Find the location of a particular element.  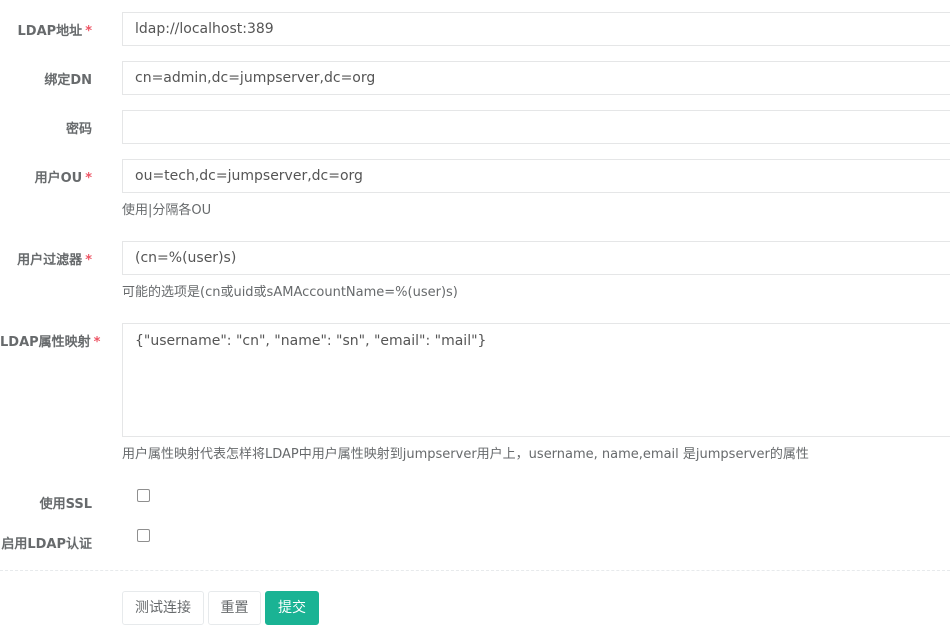

use-ssl-checkbox is located at coordinates (143, 495).